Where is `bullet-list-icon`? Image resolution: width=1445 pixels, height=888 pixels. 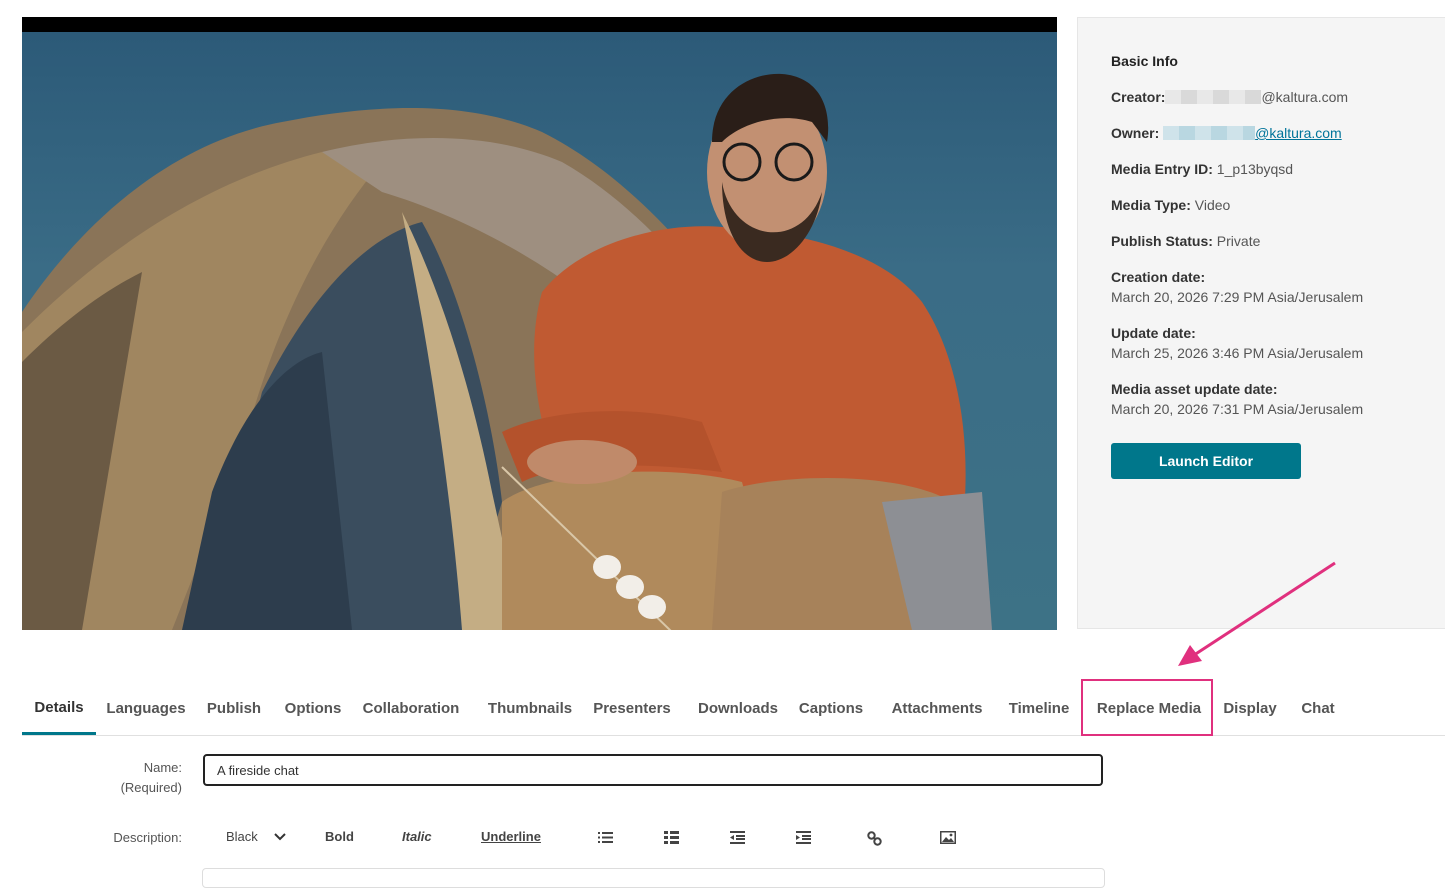 bullet-list-icon is located at coordinates (605, 837).